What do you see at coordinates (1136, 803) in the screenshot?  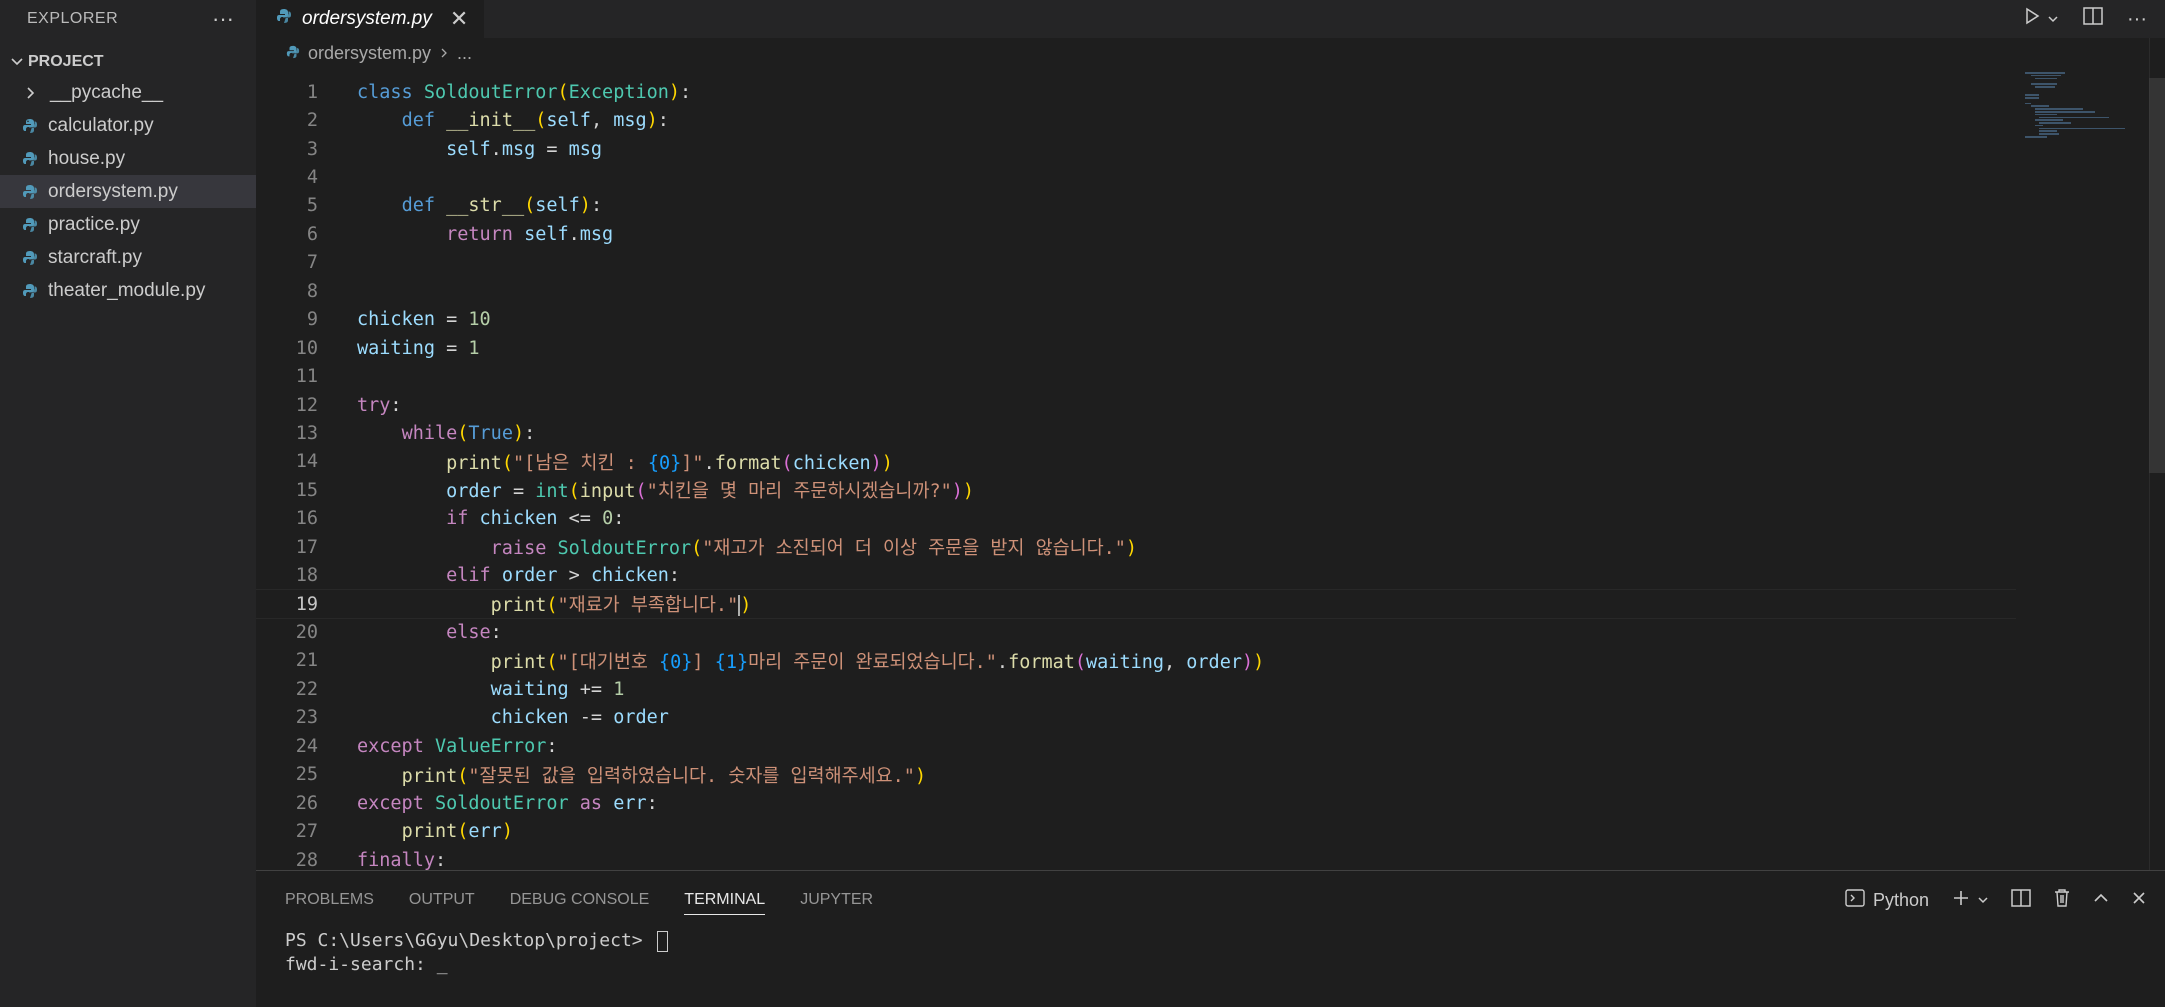 I see `code-line: 26 except SoldoutError as err:` at bounding box center [1136, 803].